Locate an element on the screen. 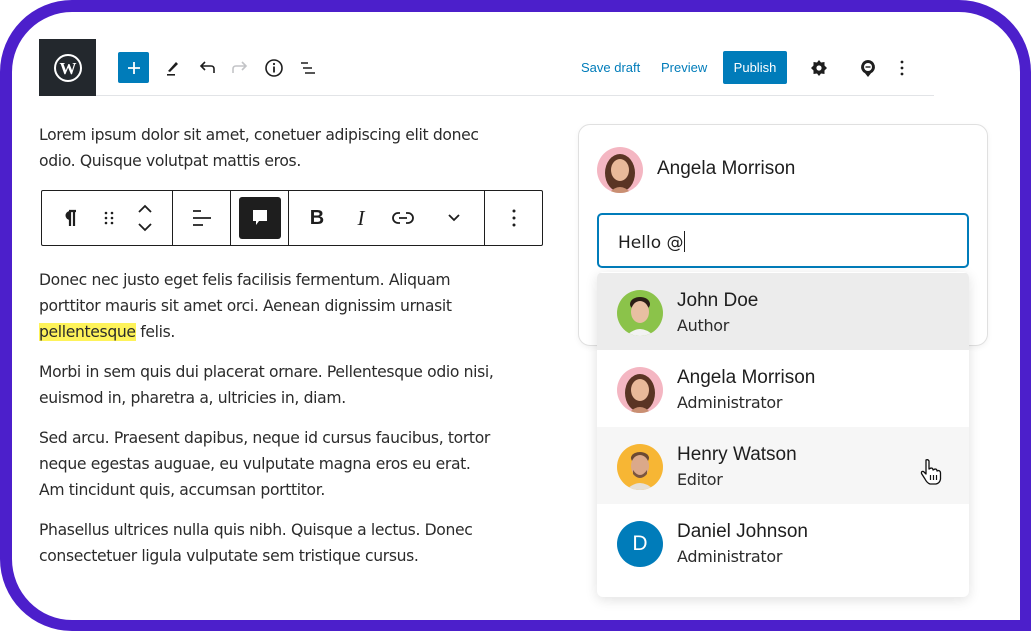 The width and height of the screenshot is (1031, 631). gear-icon is located at coordinates (819, 68).